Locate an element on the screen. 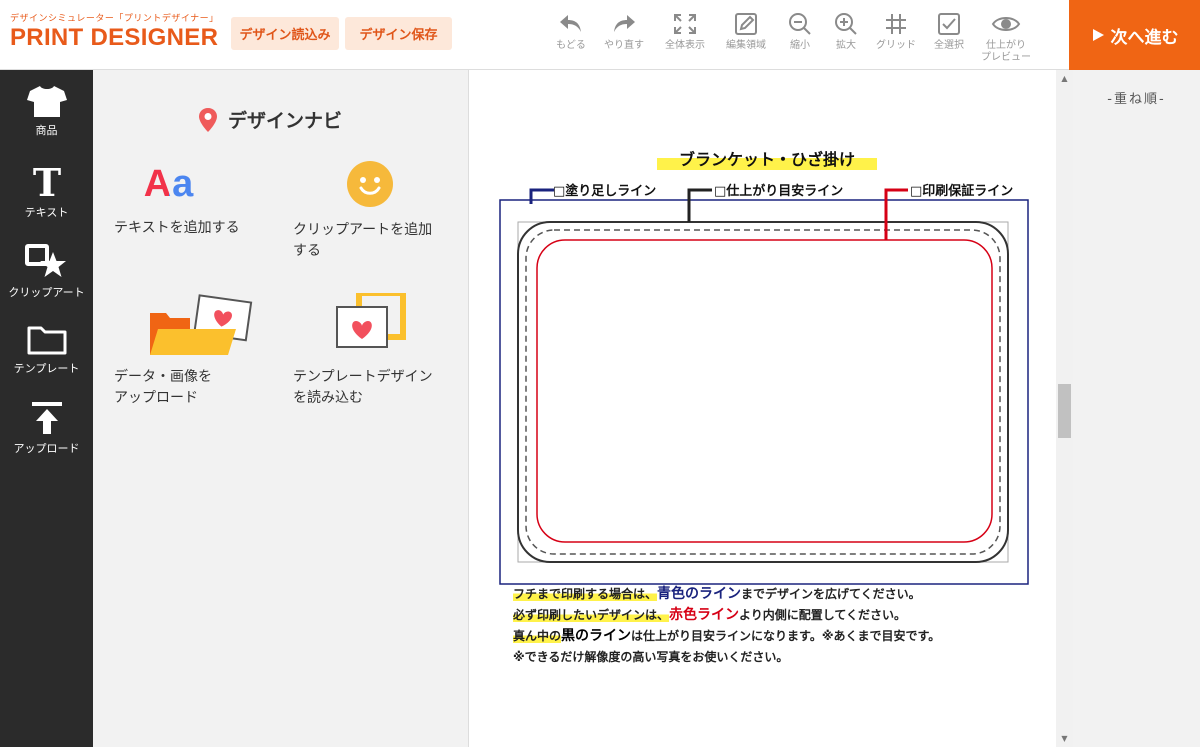 The image size is (1200, 747). sidebar-item-upload: アップロード is located at coordinates (46, 428).